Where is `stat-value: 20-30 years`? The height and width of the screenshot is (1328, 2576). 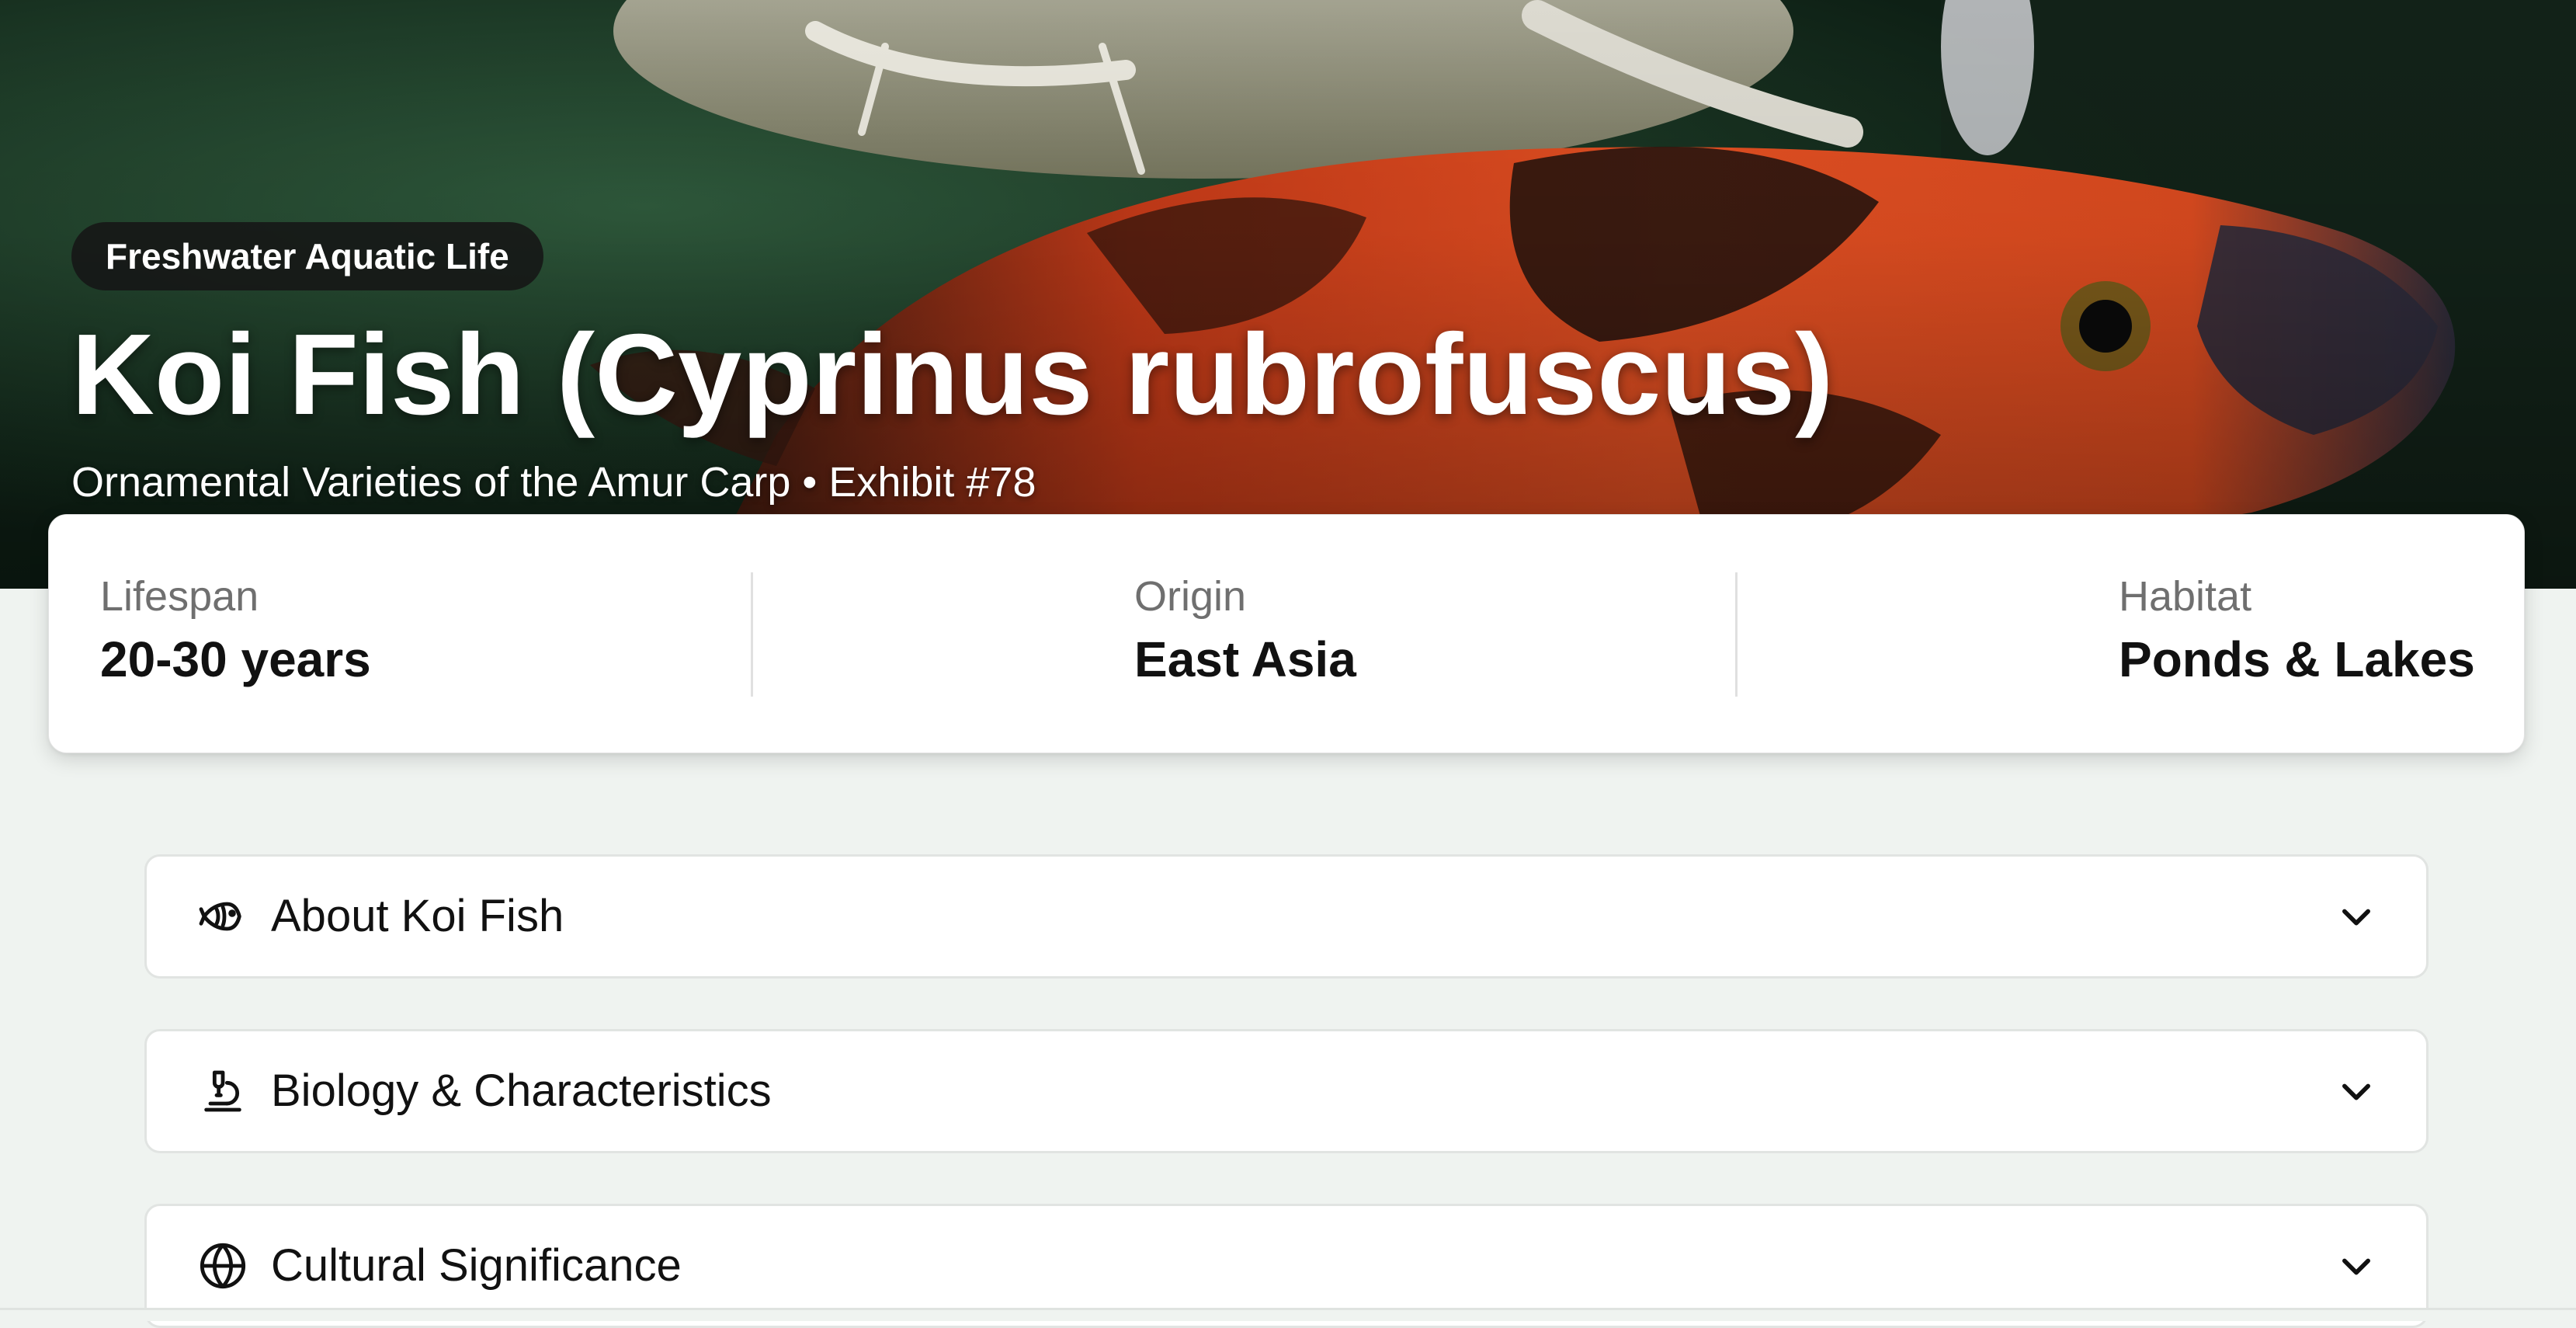
stat-value: 20-30 years is located at coordinates (235, 659).